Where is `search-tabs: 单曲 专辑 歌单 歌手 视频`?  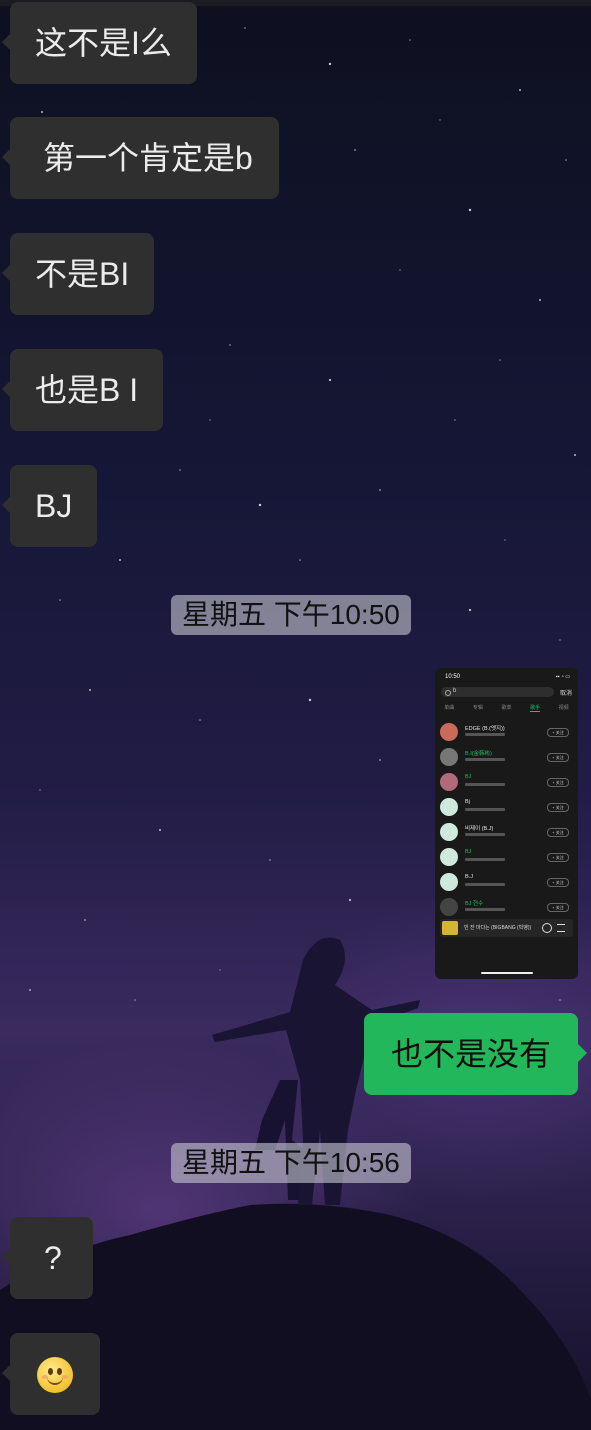 search-tabs: 单曲 专辑 歌单 歌手 视频 is located at coordinates (506, 708).